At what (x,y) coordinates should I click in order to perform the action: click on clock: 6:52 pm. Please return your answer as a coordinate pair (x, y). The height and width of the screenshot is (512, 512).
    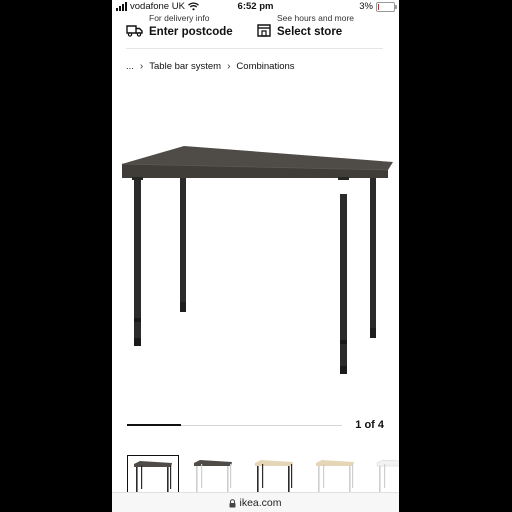
    Looking at the image, I should click on (255, 6).